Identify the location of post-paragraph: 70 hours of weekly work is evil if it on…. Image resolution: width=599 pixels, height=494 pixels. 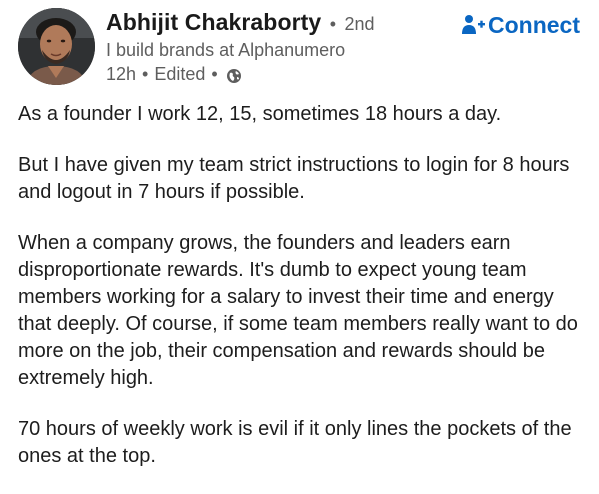
(295, 442).